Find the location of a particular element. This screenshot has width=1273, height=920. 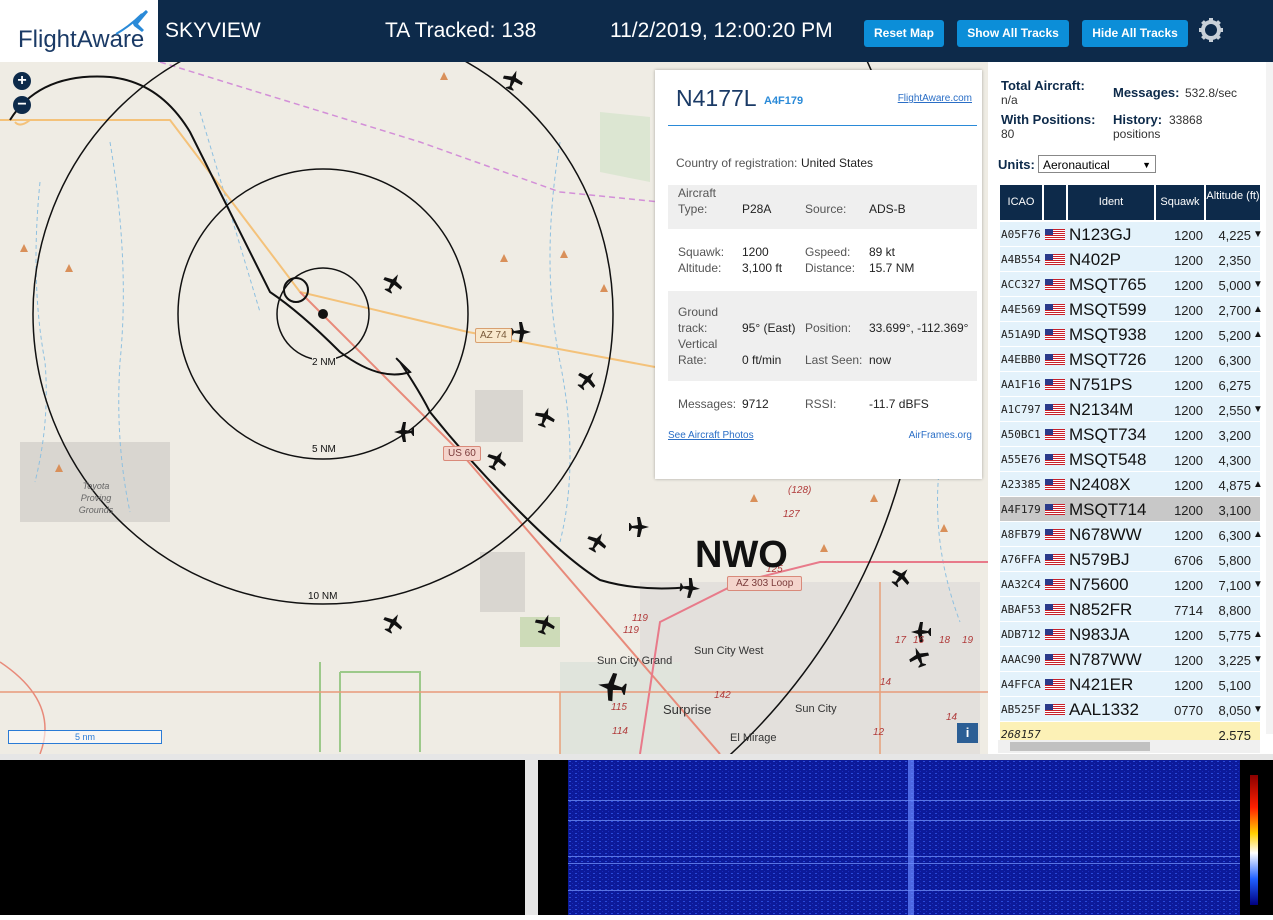

table-row: A4B554 N402P 1200 2,350 is located at coordinates (1130, 259).